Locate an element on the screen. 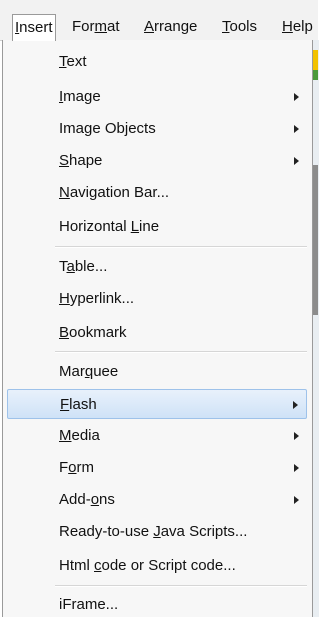 This screenshot has width=320, height=620. mnemonic-j2: J is located at coordinates (157, 531).